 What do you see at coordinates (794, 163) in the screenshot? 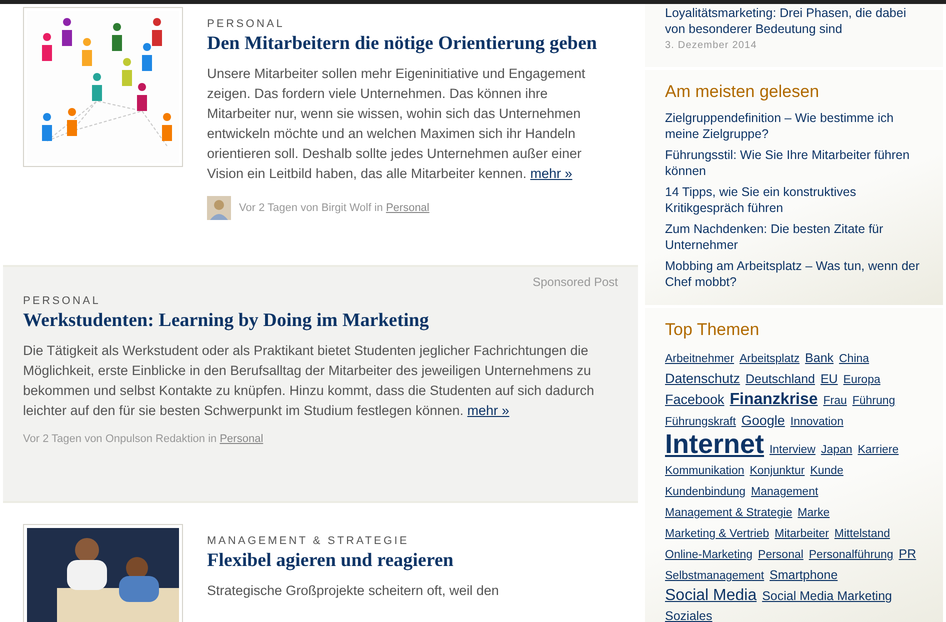
I see `article-link: Führungsstil: Wie Sie Ihre Mitarbeiter führen können` at bounding box center [794, 163].